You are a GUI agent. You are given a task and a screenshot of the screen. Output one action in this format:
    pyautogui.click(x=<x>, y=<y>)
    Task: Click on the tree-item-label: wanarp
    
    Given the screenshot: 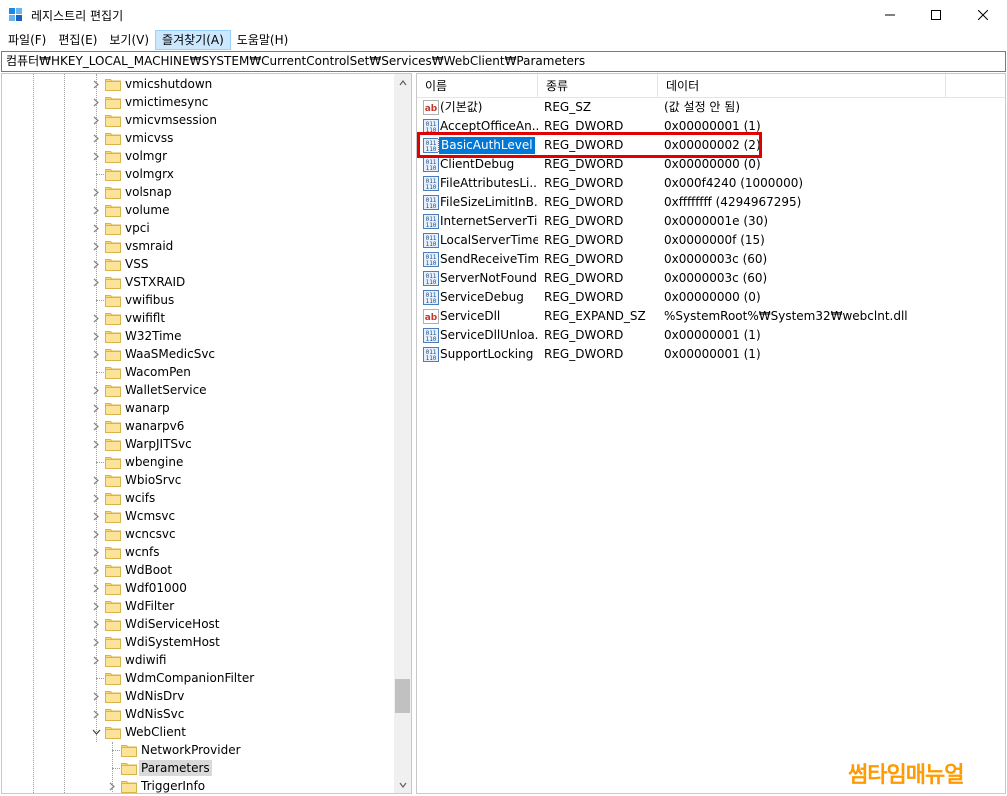 What is the action you would take?
    pyautogui.click(x=147, y=408)
    